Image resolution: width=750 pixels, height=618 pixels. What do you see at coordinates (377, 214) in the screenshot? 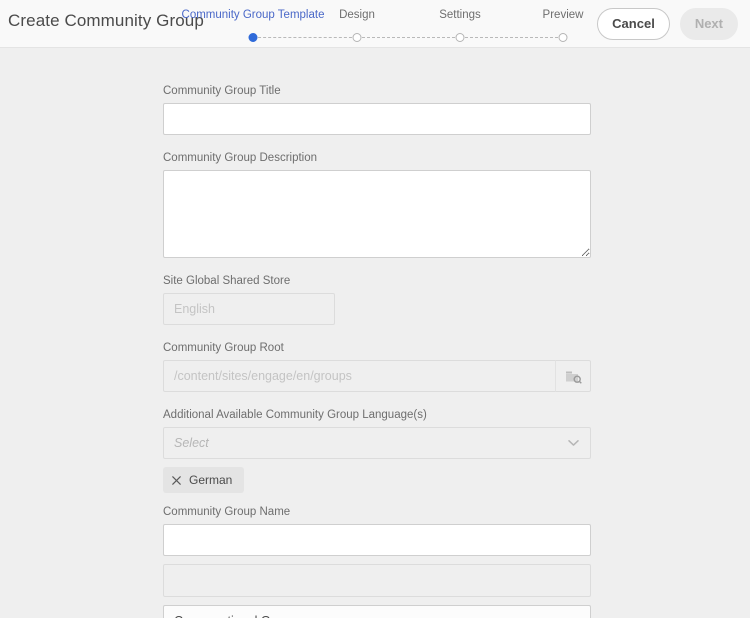
I see `community-group-description-textarea` at bounding box center [377, 214].